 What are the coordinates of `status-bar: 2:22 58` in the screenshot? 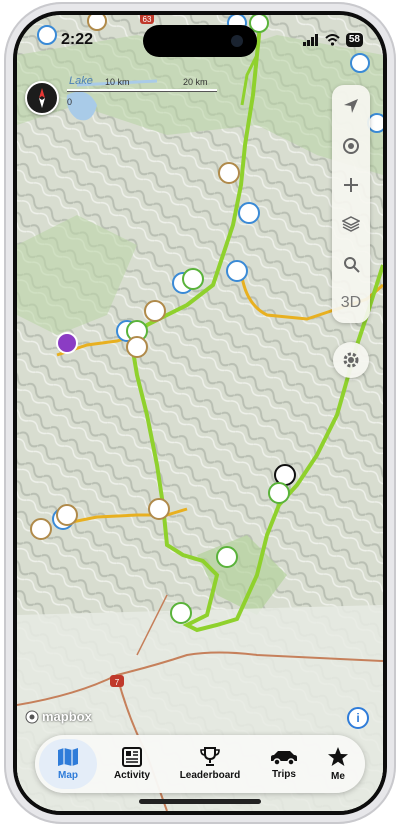 It's located at (200, 42).